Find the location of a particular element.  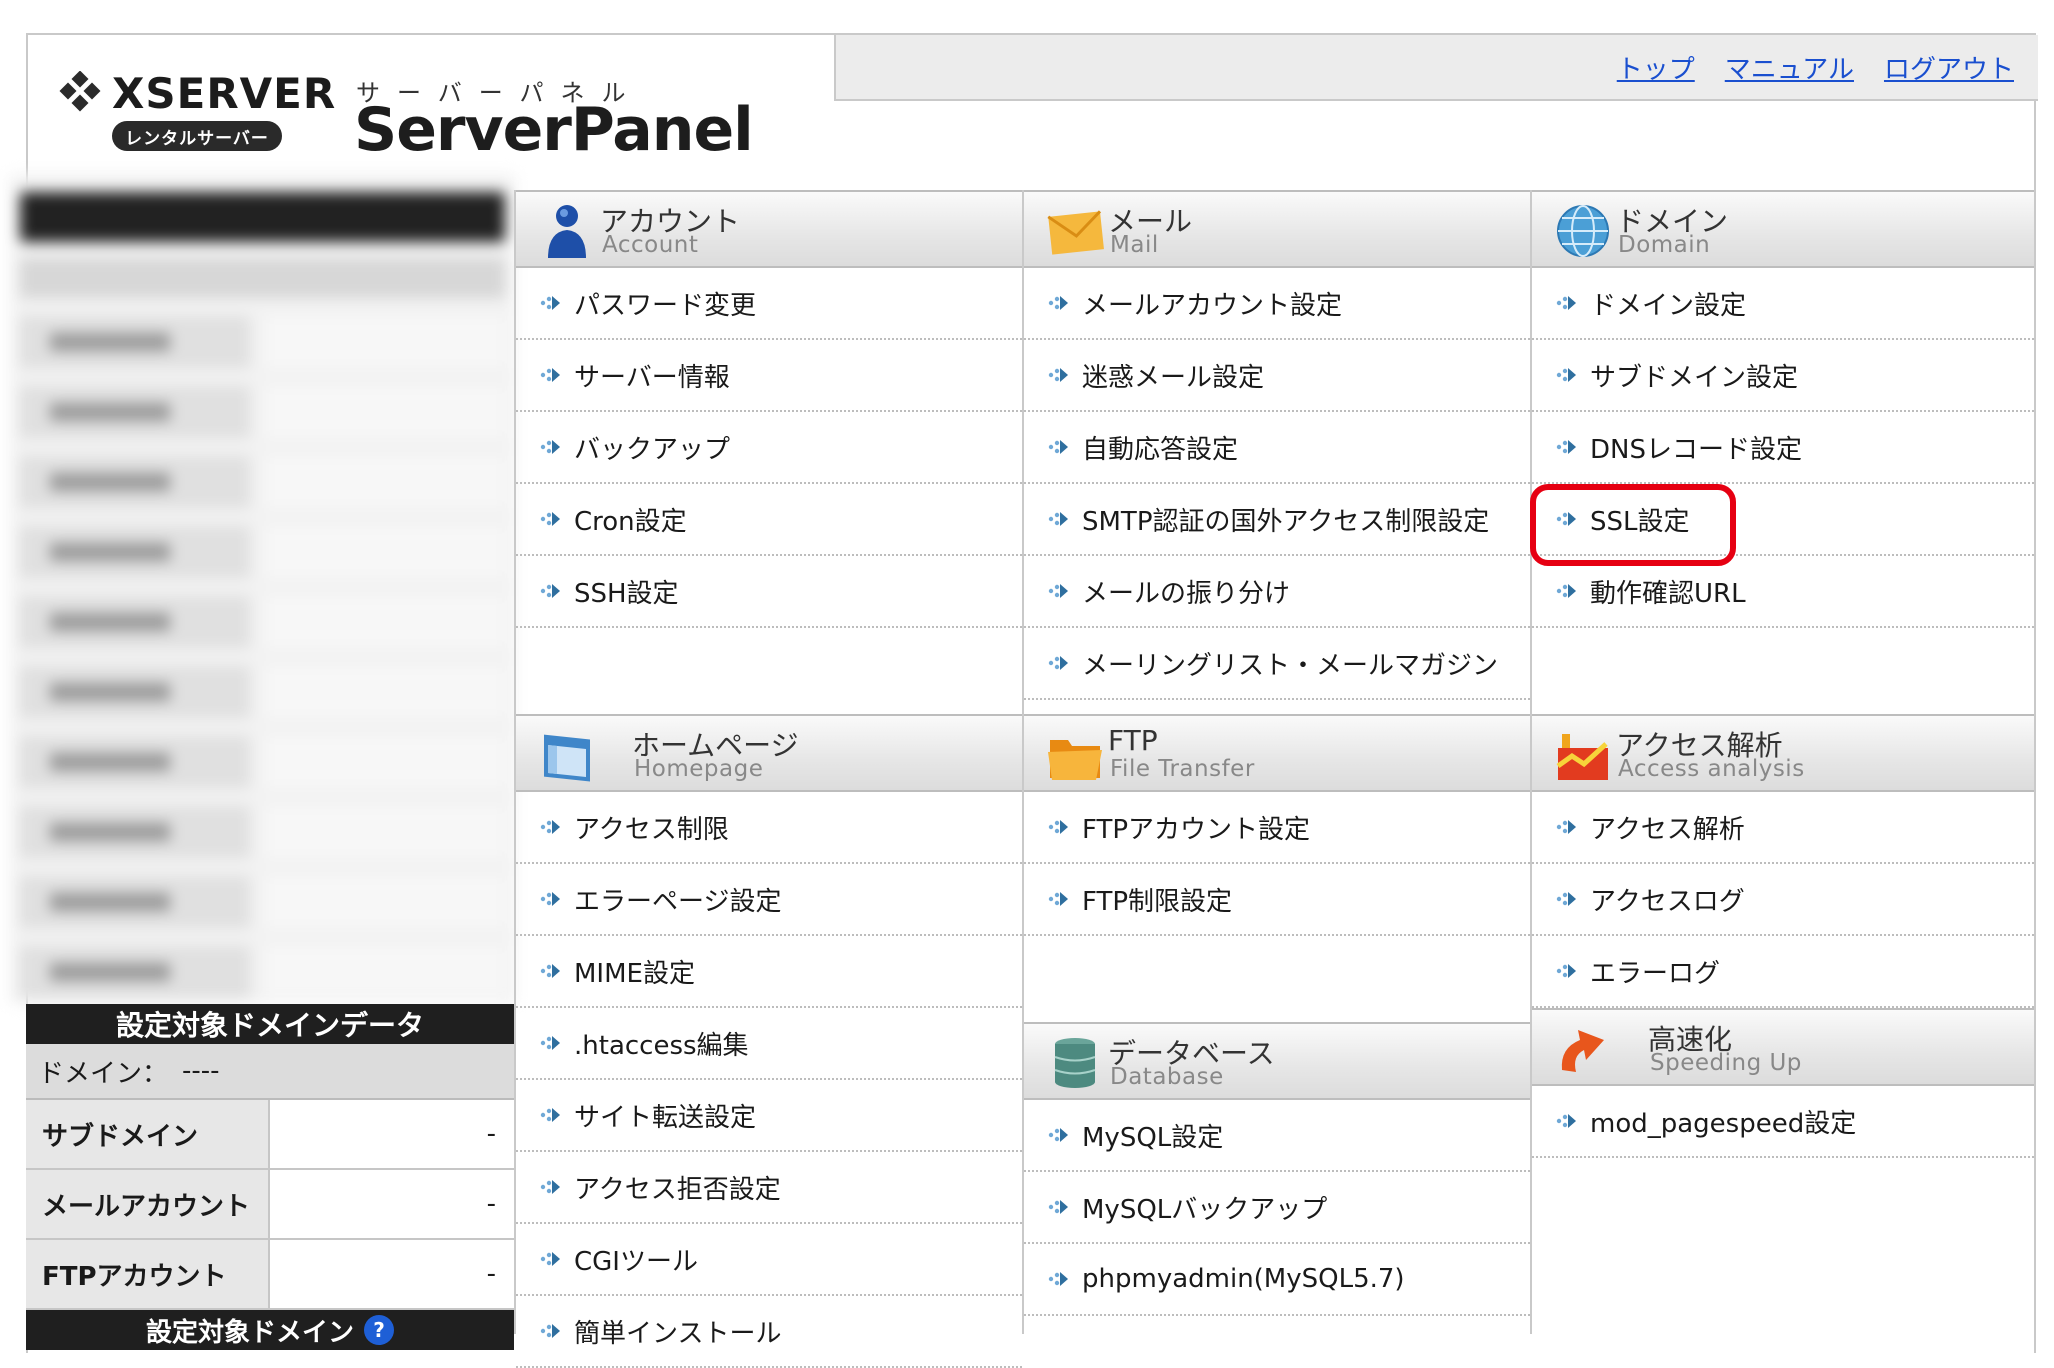

user-icon is located at coordinates (567, 231).